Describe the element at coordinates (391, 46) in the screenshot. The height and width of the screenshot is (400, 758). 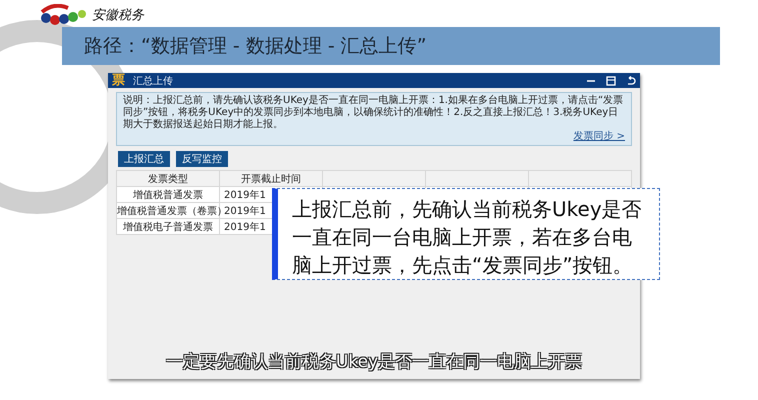
I see `path-banner: 路径：“数据管理 - 数据处理 - 汇总上传”` at that location.